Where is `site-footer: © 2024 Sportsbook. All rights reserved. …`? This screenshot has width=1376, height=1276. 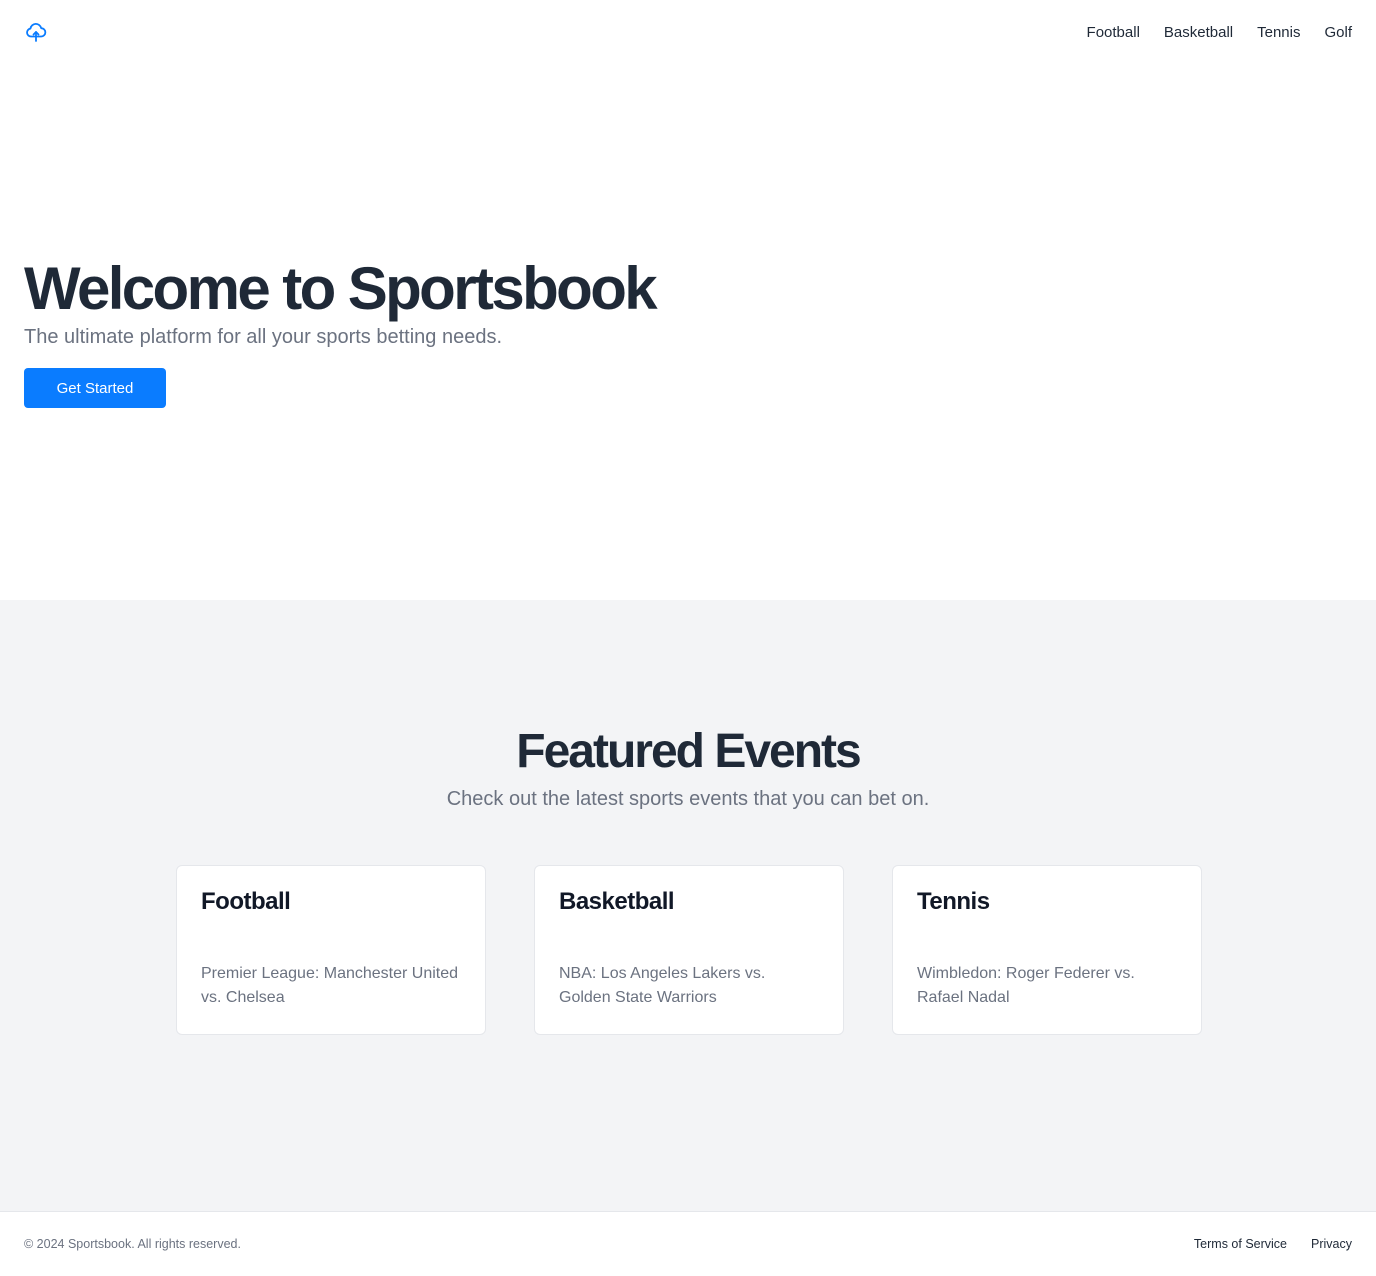 site-footer: © 2024 Sportsbook. All rights reserved. … is located at coordinates (688, 1243).